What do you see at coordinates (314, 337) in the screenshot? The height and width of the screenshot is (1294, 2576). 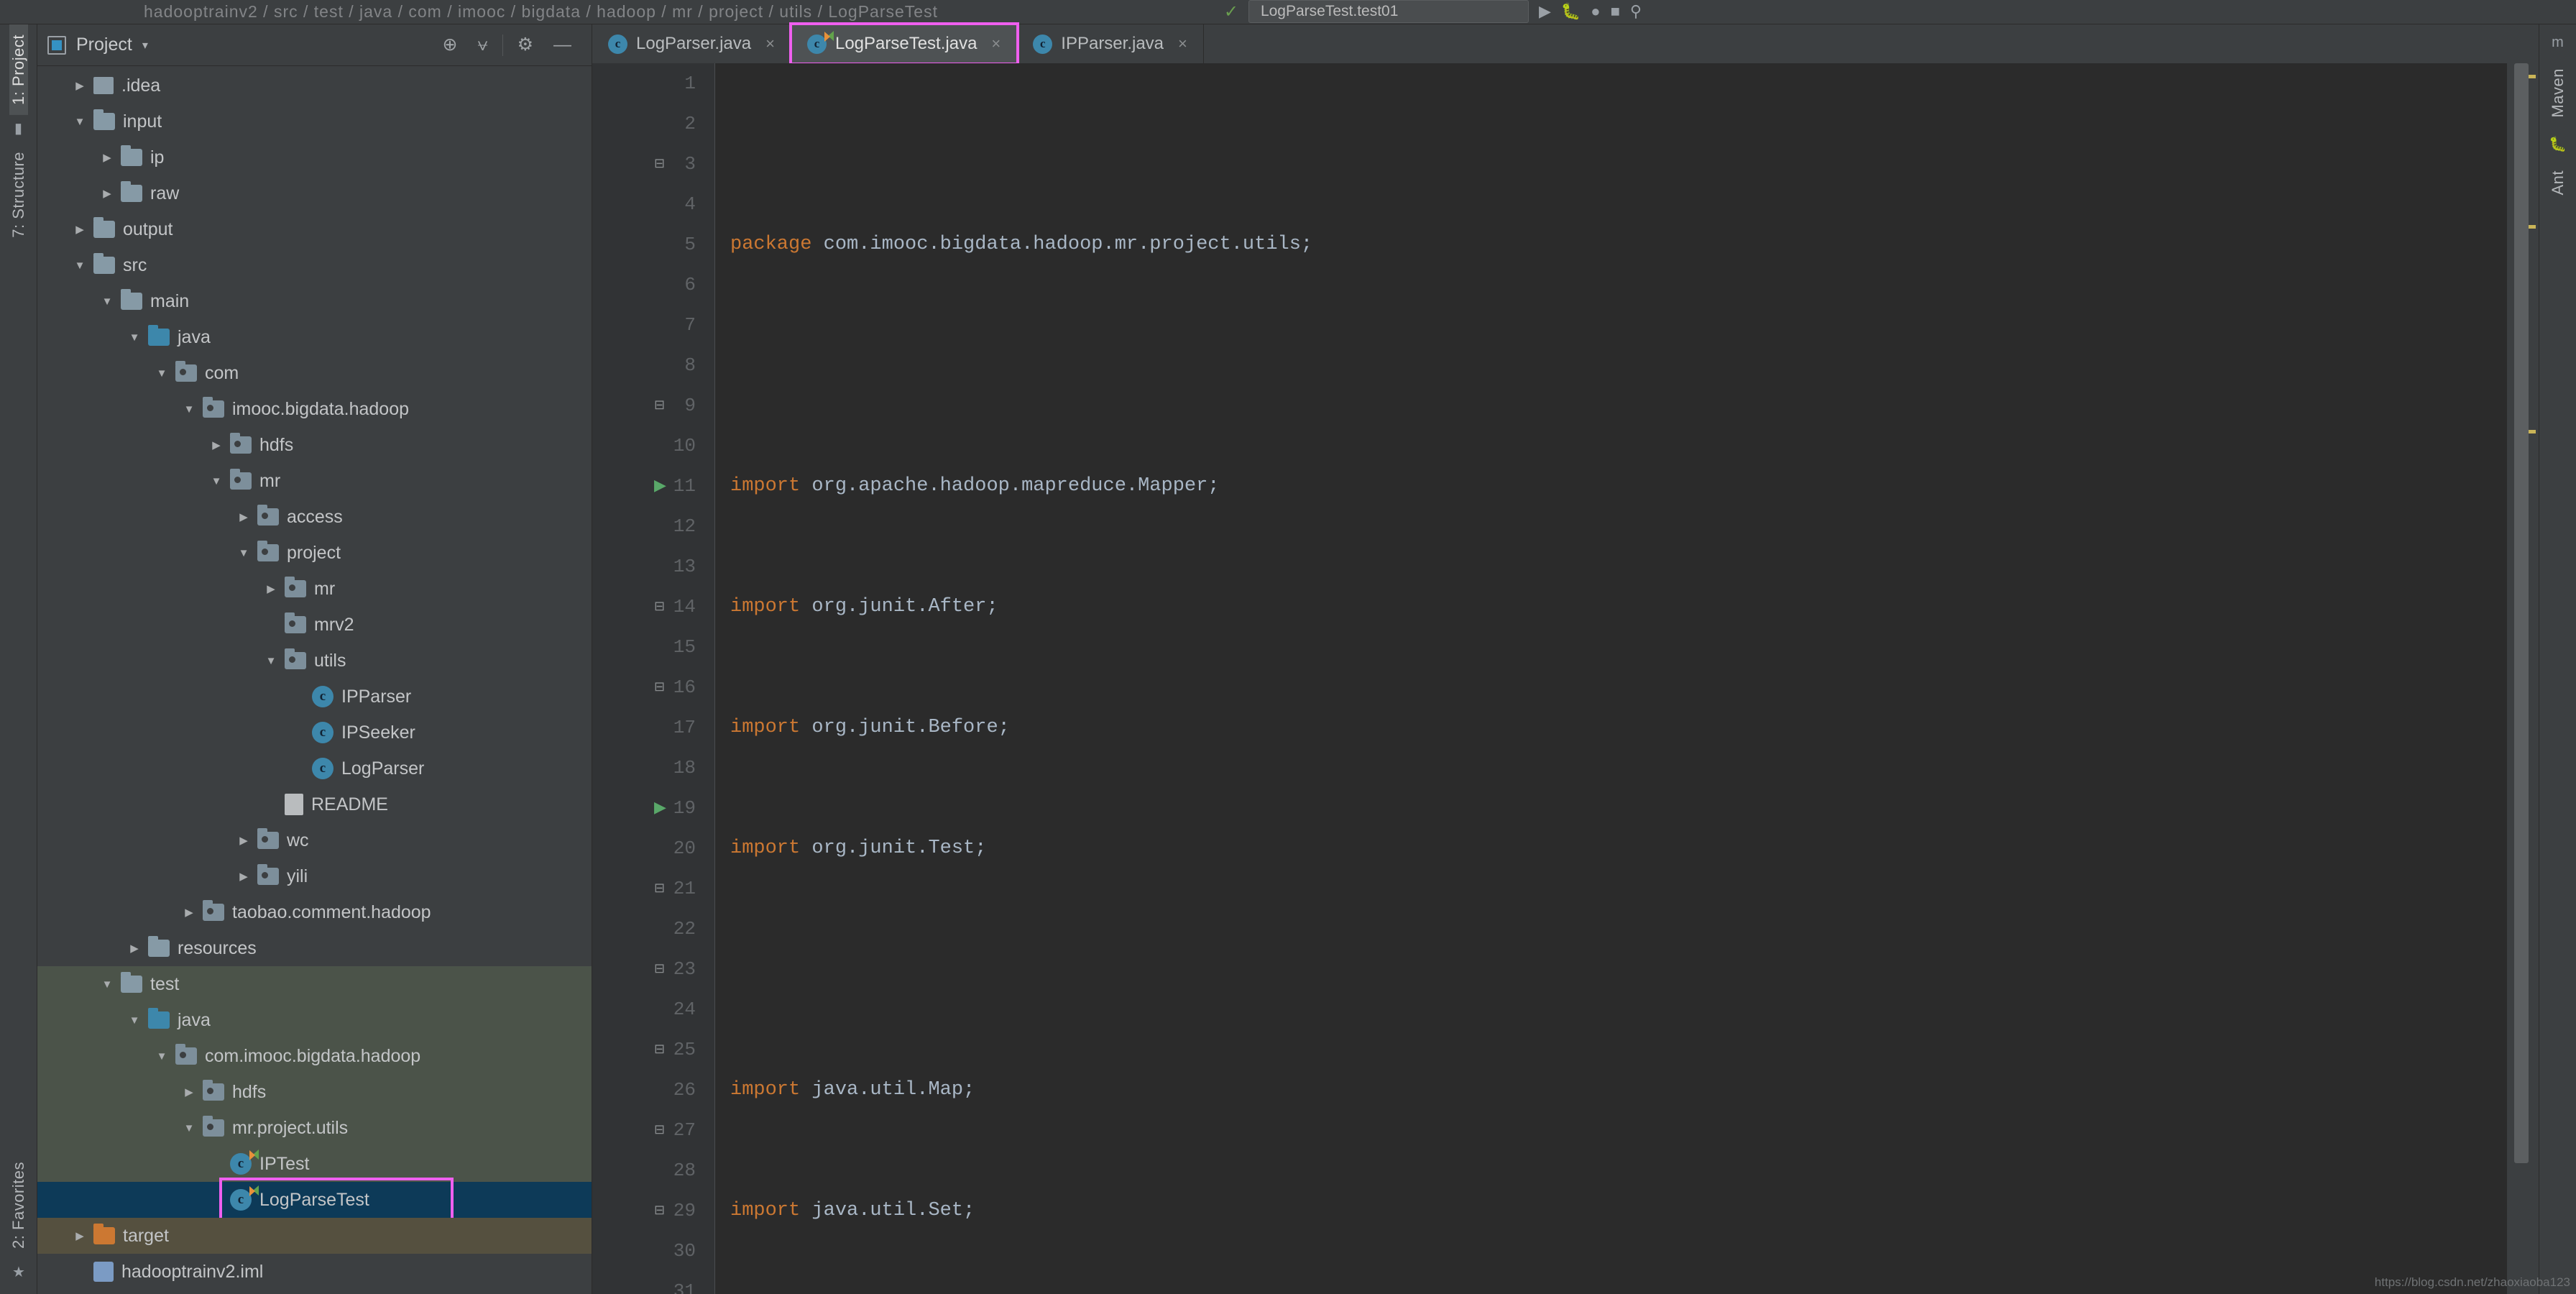 I see `tree-item-java: ▼ java` at bounding box center [314, 337].